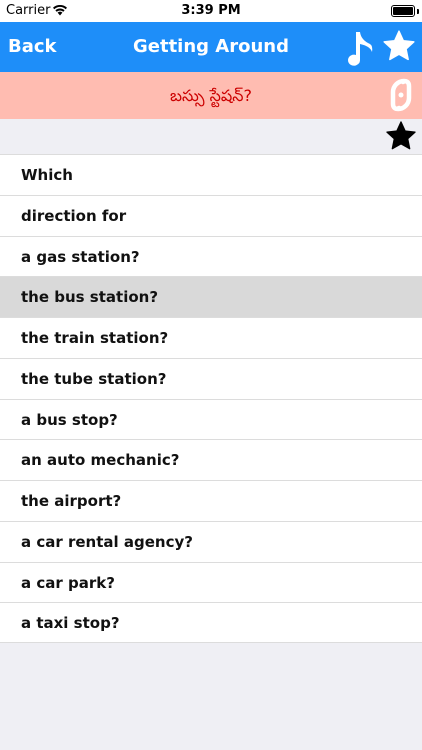 The image size is (422, 750). What do you see at coordinates (100, 460) in the screenshot?
I see `list-item-label: an auto mechanic?` at bounding box center [100, 460].